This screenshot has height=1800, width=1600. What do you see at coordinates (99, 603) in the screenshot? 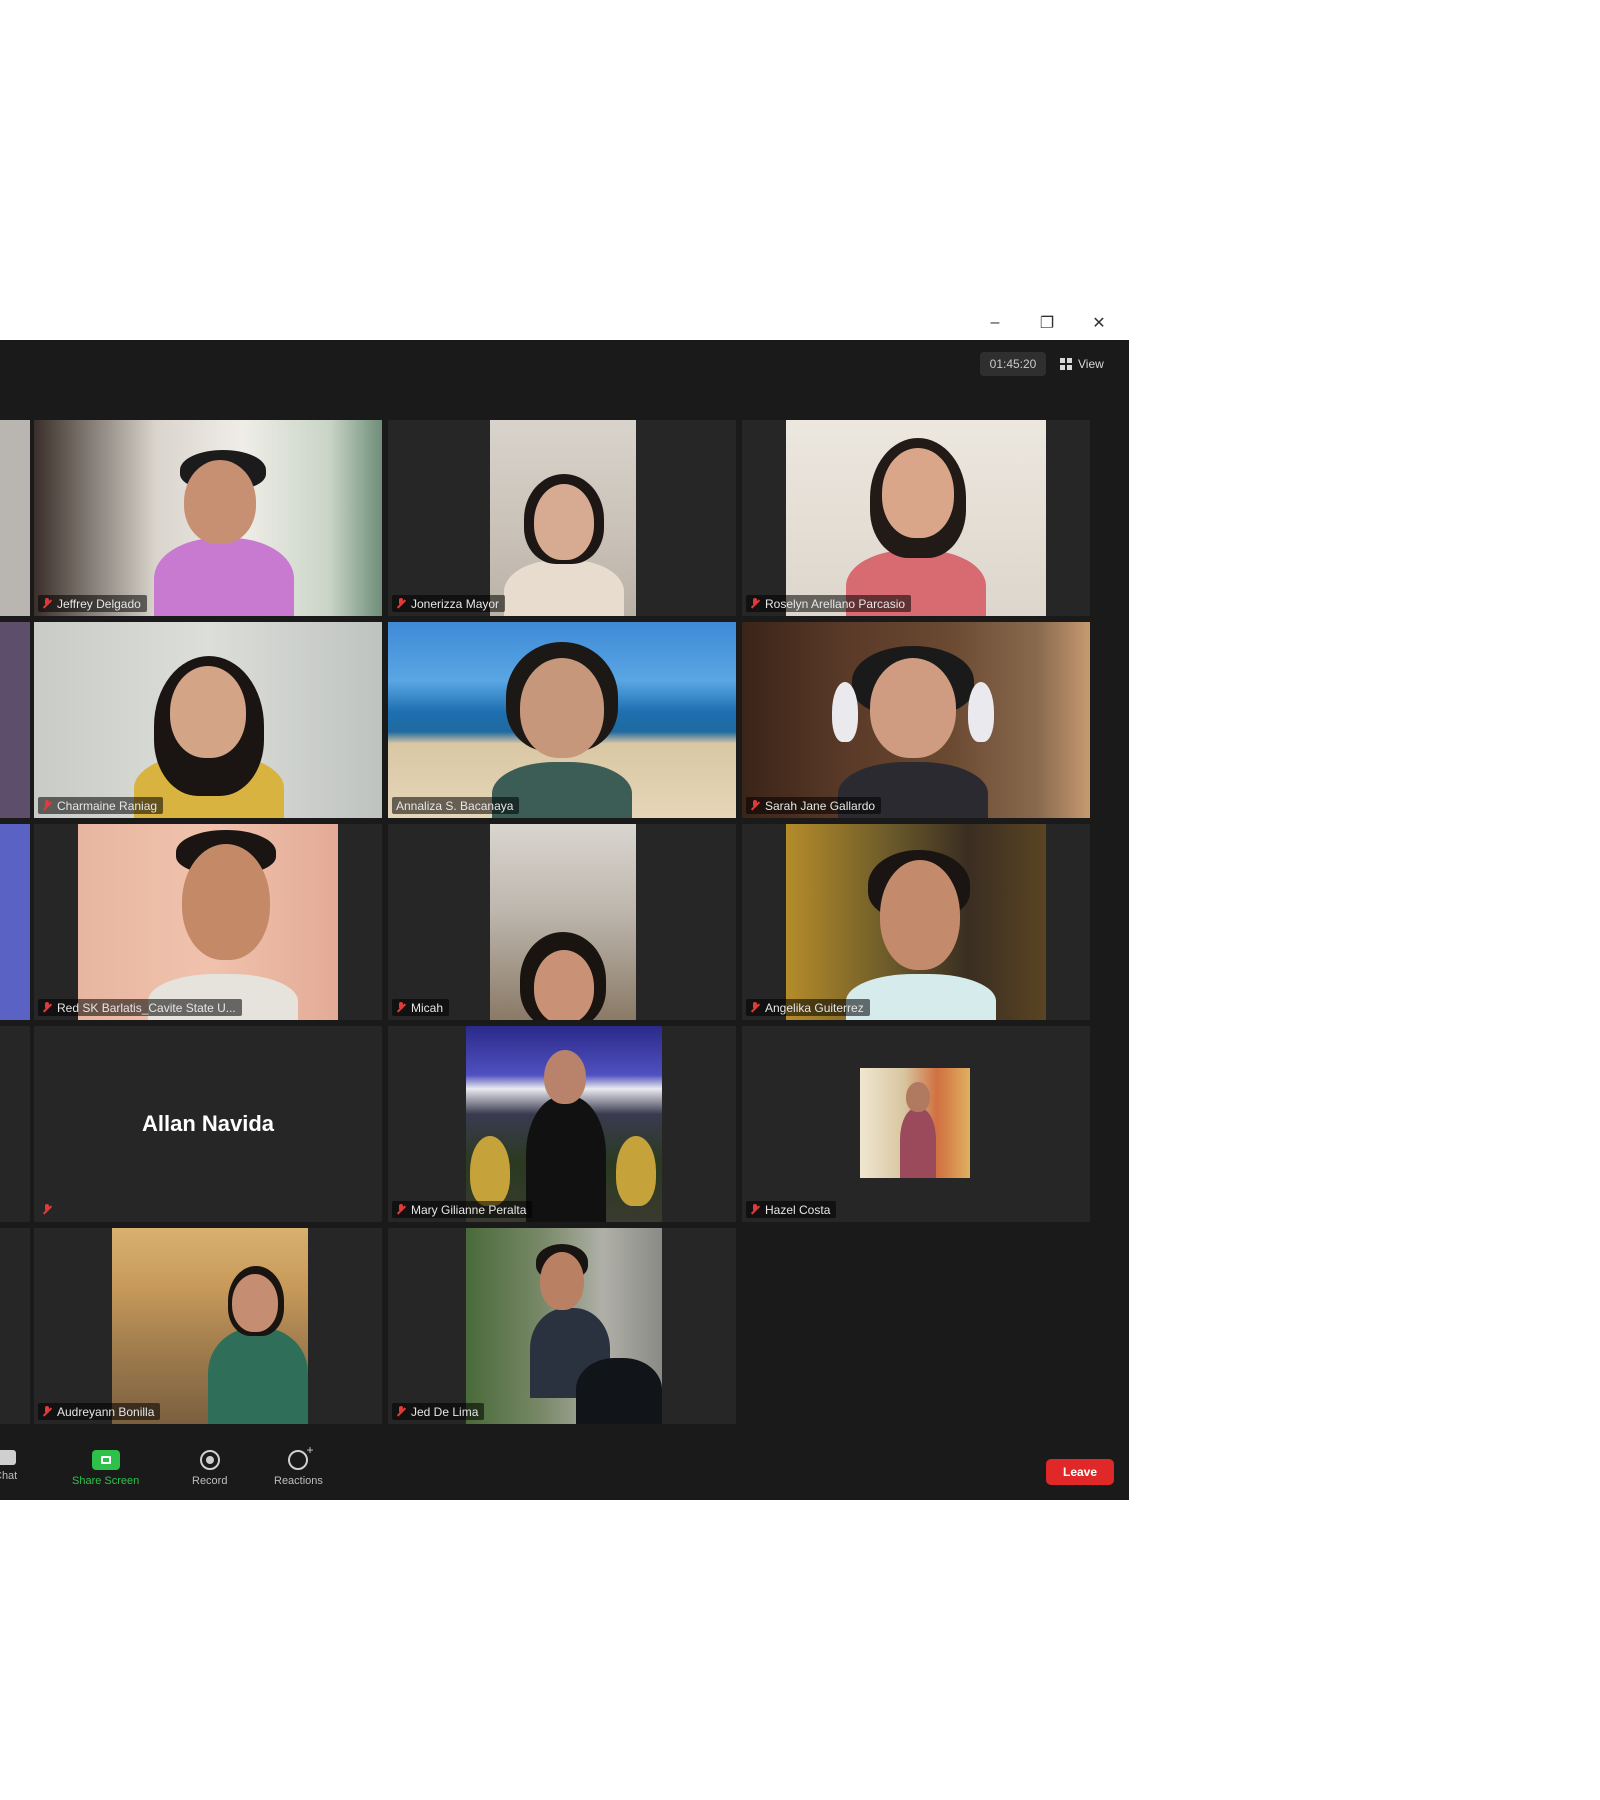
I see `participant-name: Jeffrey Delgado` at bounding box center [99, 603].